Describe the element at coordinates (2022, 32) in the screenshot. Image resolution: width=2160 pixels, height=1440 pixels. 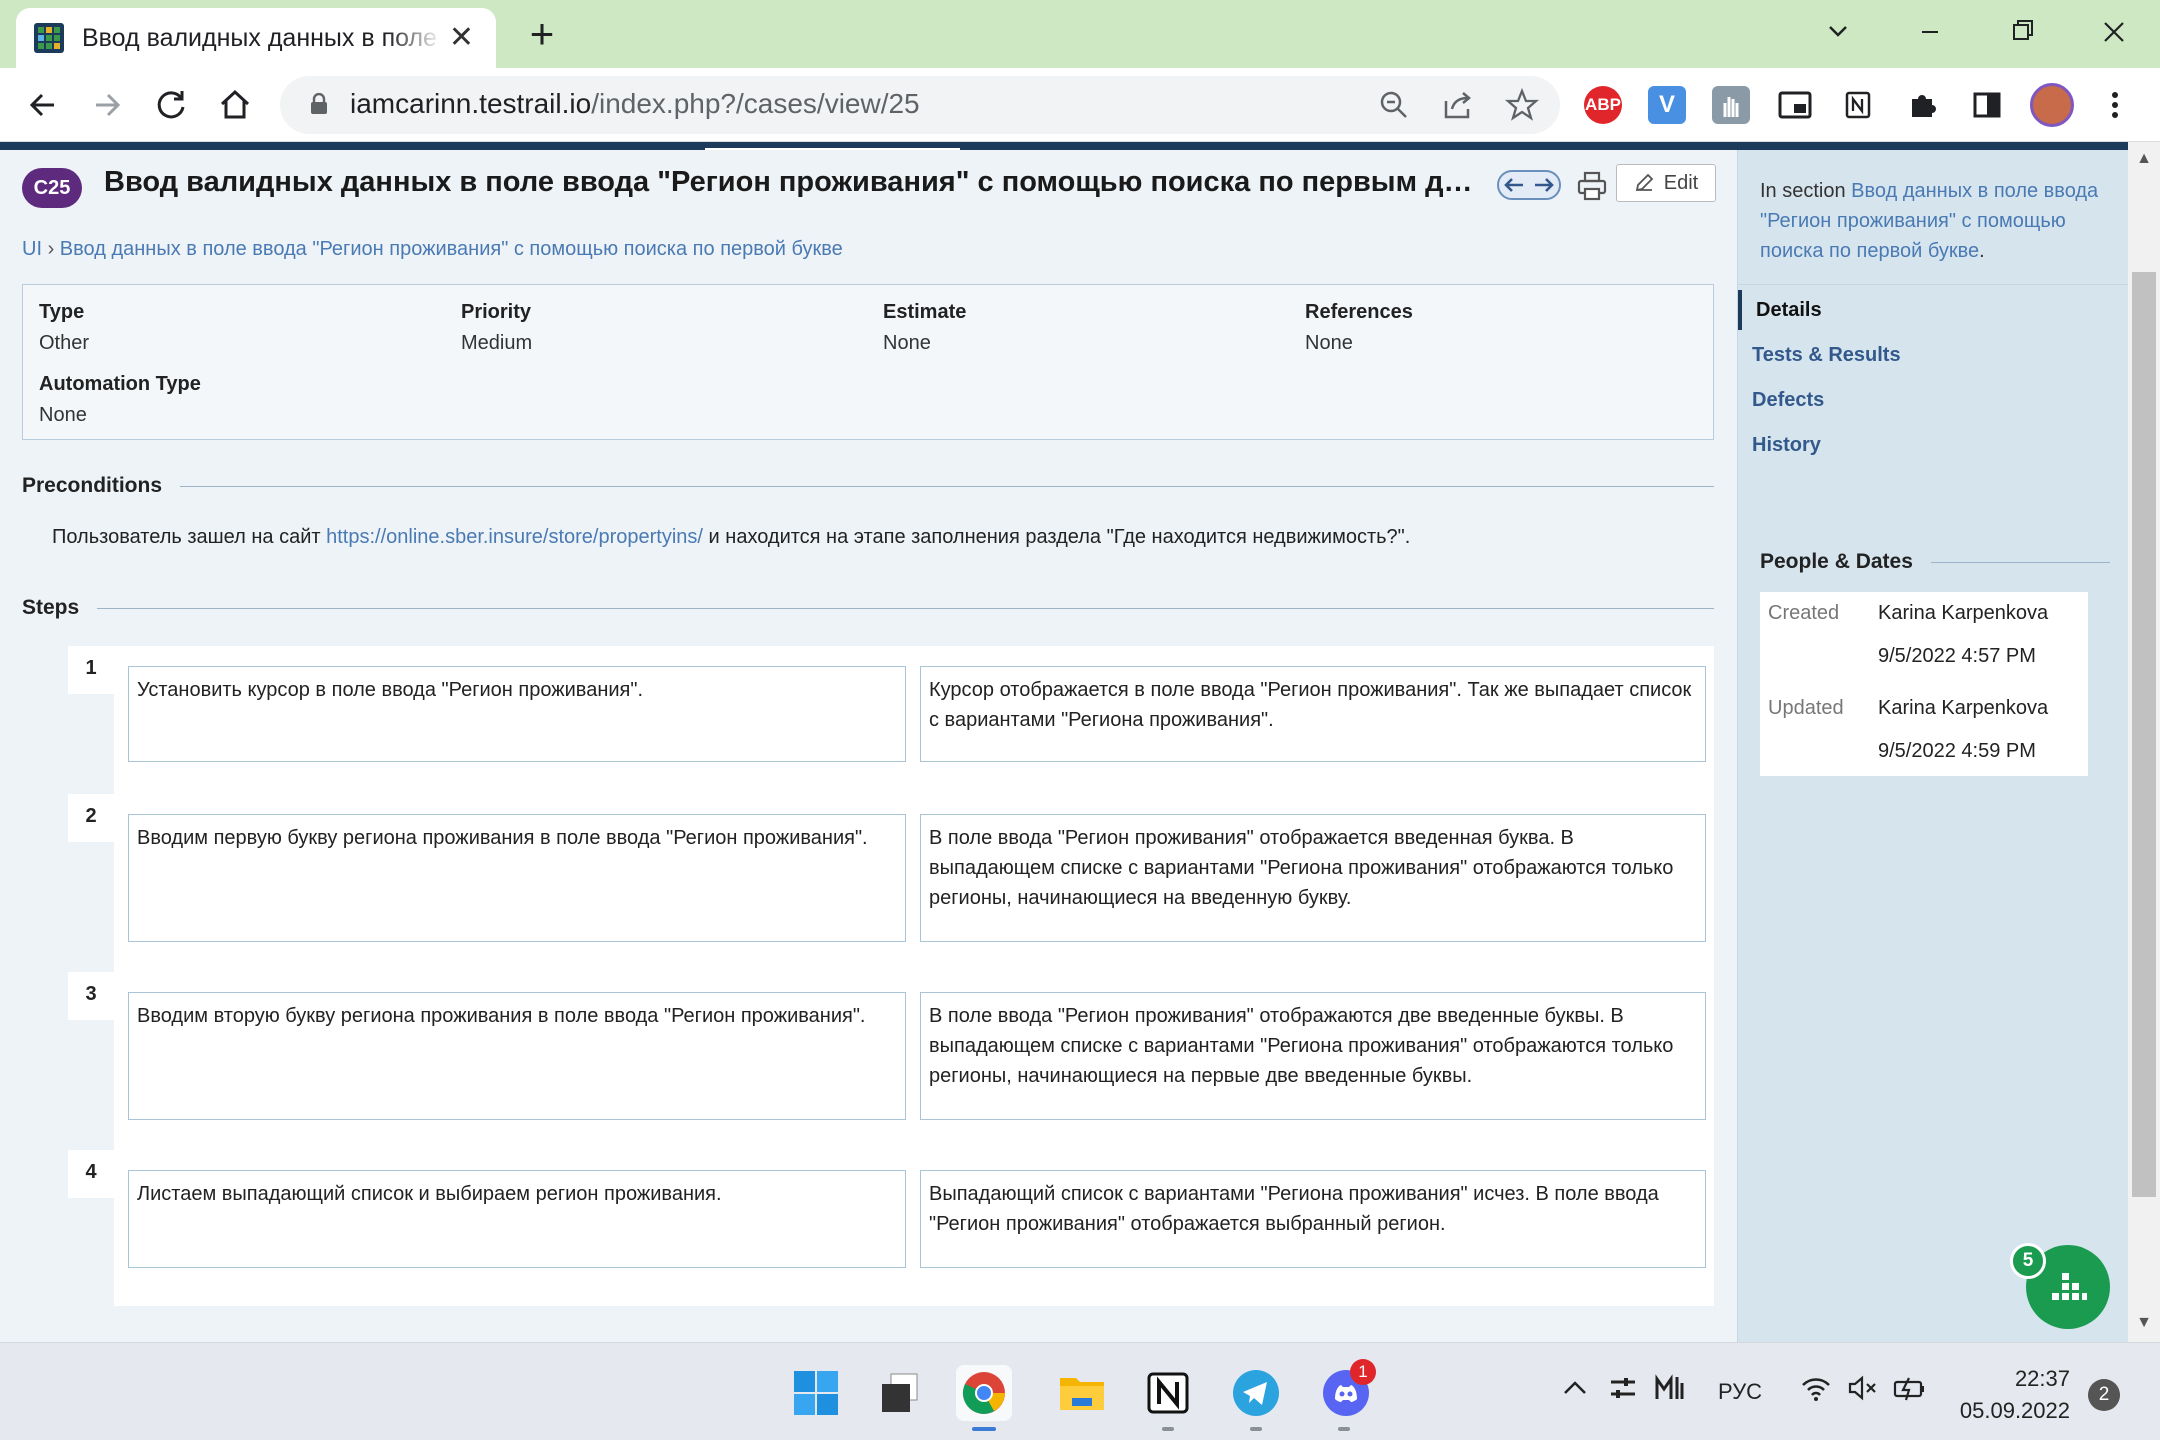
I see `restore-icon` at that location.